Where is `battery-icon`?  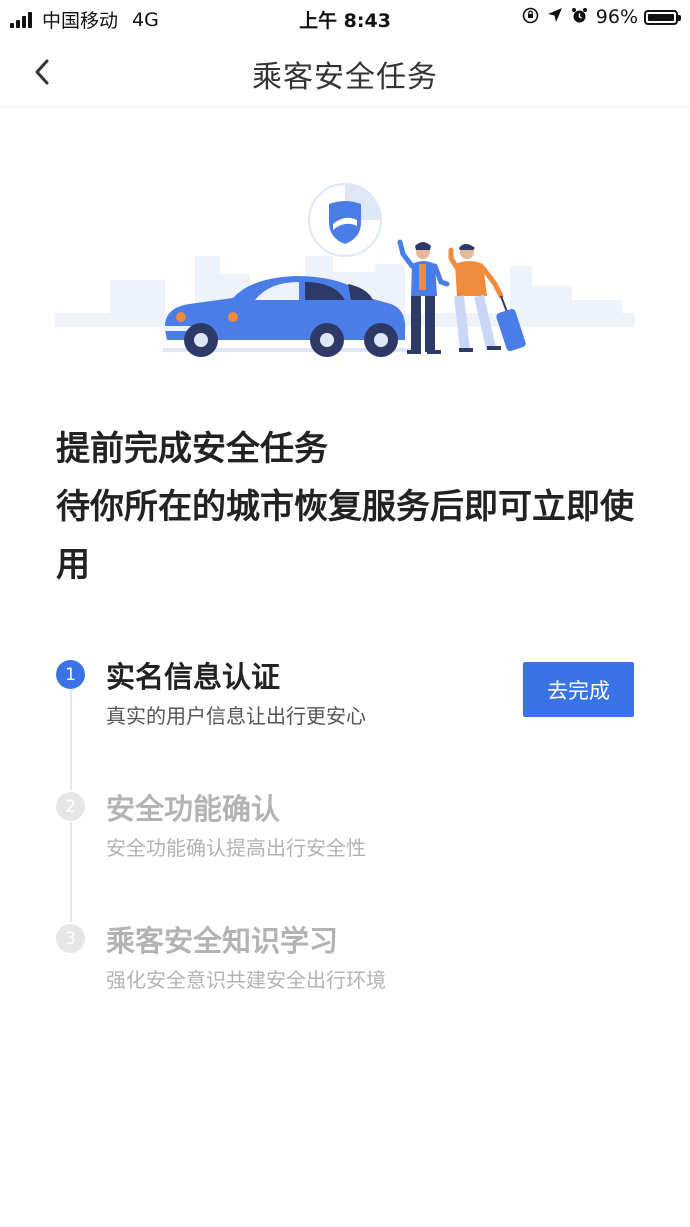
battery-icon is located at coordinates (662, 17).